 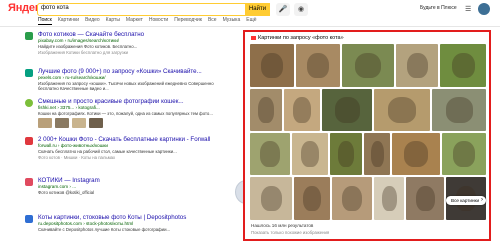 I want to click on camera-search-icon: ◉, so click(x=301, y=9).